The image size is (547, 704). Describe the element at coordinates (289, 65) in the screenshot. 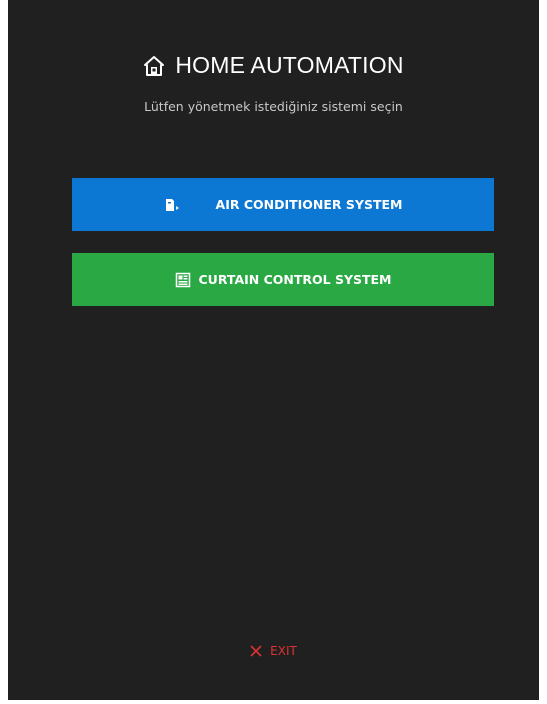

I see `page-title: HOME AUTOMATION` at that location.